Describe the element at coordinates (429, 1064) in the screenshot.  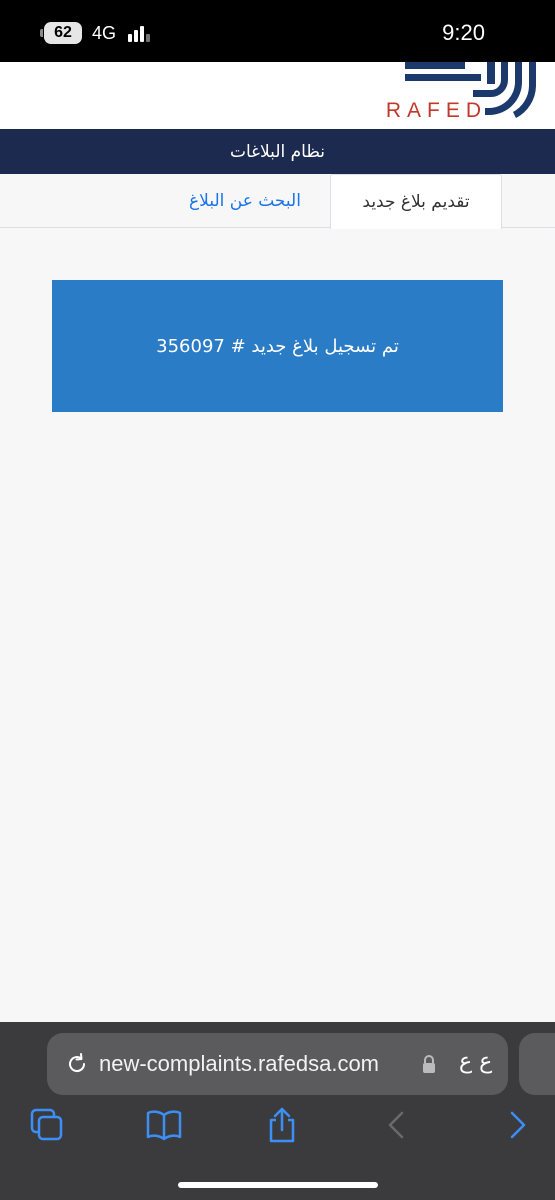
I see `lock-icon` at that location.